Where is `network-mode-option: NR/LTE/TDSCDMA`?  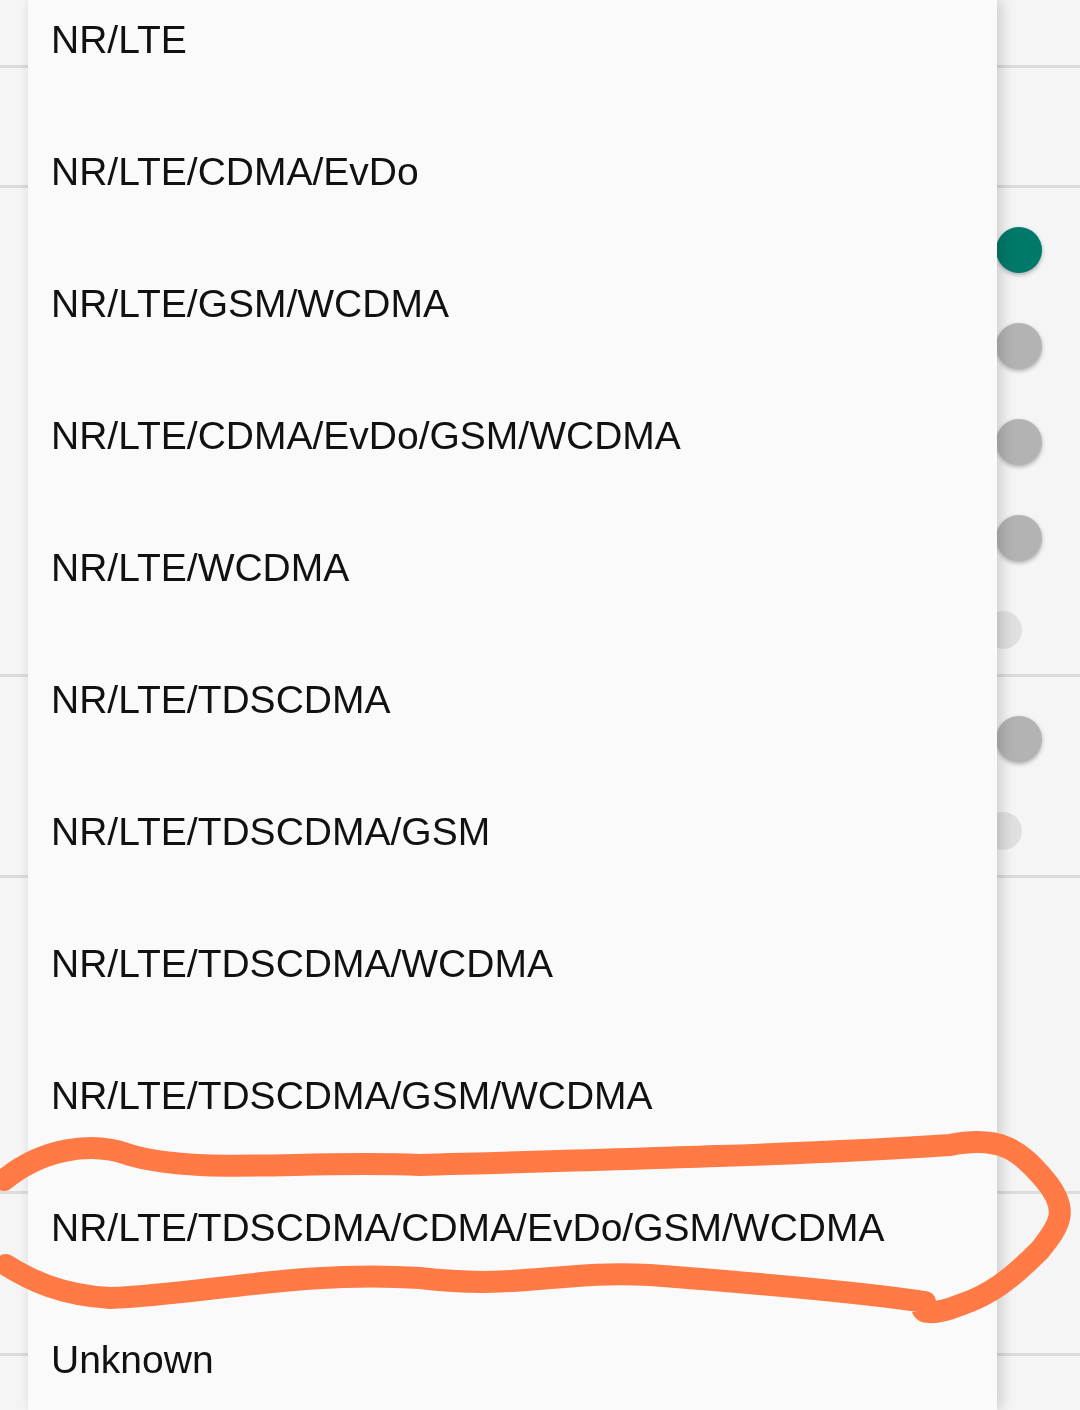
network-mode-option: NR/LTE/TDSCDMA is located at coordinates (221, 700).